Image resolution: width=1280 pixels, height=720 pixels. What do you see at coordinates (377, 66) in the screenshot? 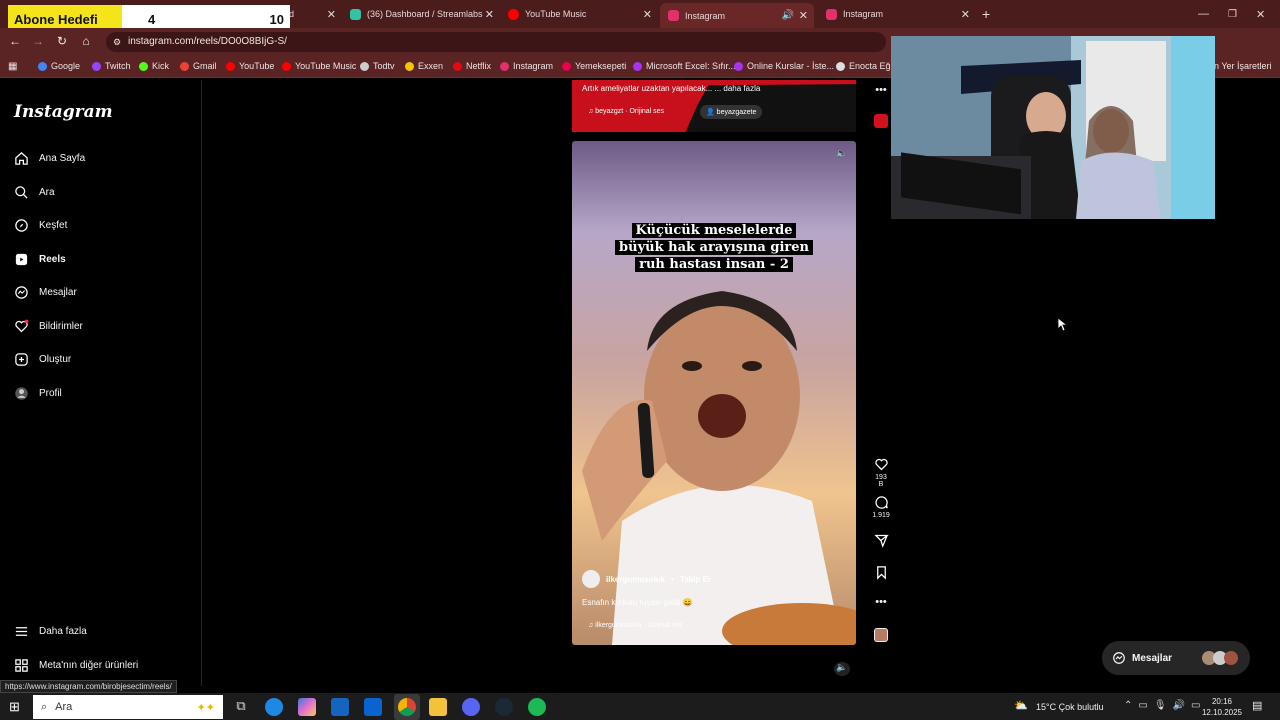
I see `bookmark-todtv: Todtv` at bounding box center [377, 66].